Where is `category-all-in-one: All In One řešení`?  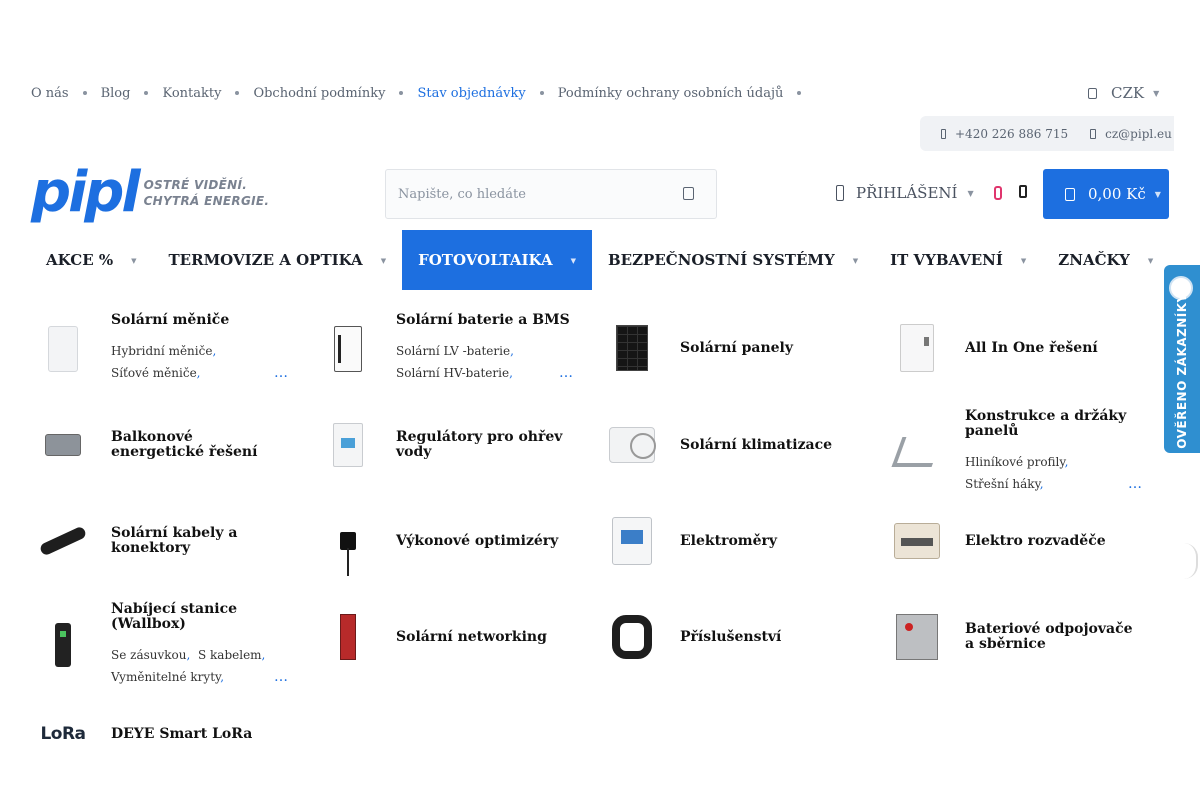
category-all-in-one: All In One řešení is located at coordinates (1014, 348).